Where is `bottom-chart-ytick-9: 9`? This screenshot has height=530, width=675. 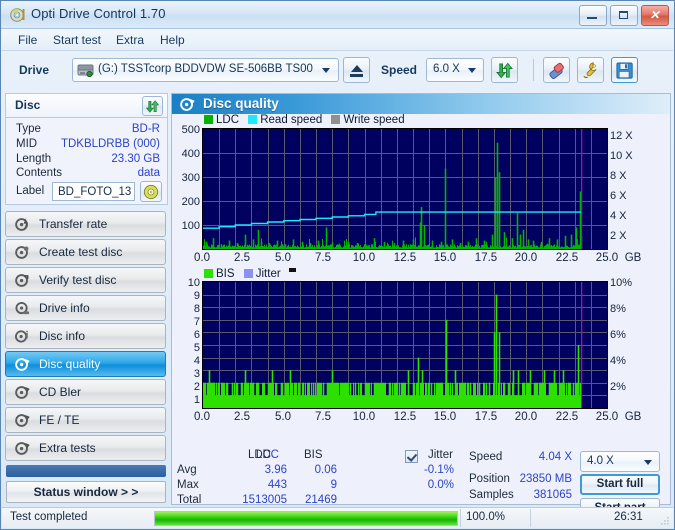
bottom-chart-ytick-9: 9 is located at coordinates (196, 296).